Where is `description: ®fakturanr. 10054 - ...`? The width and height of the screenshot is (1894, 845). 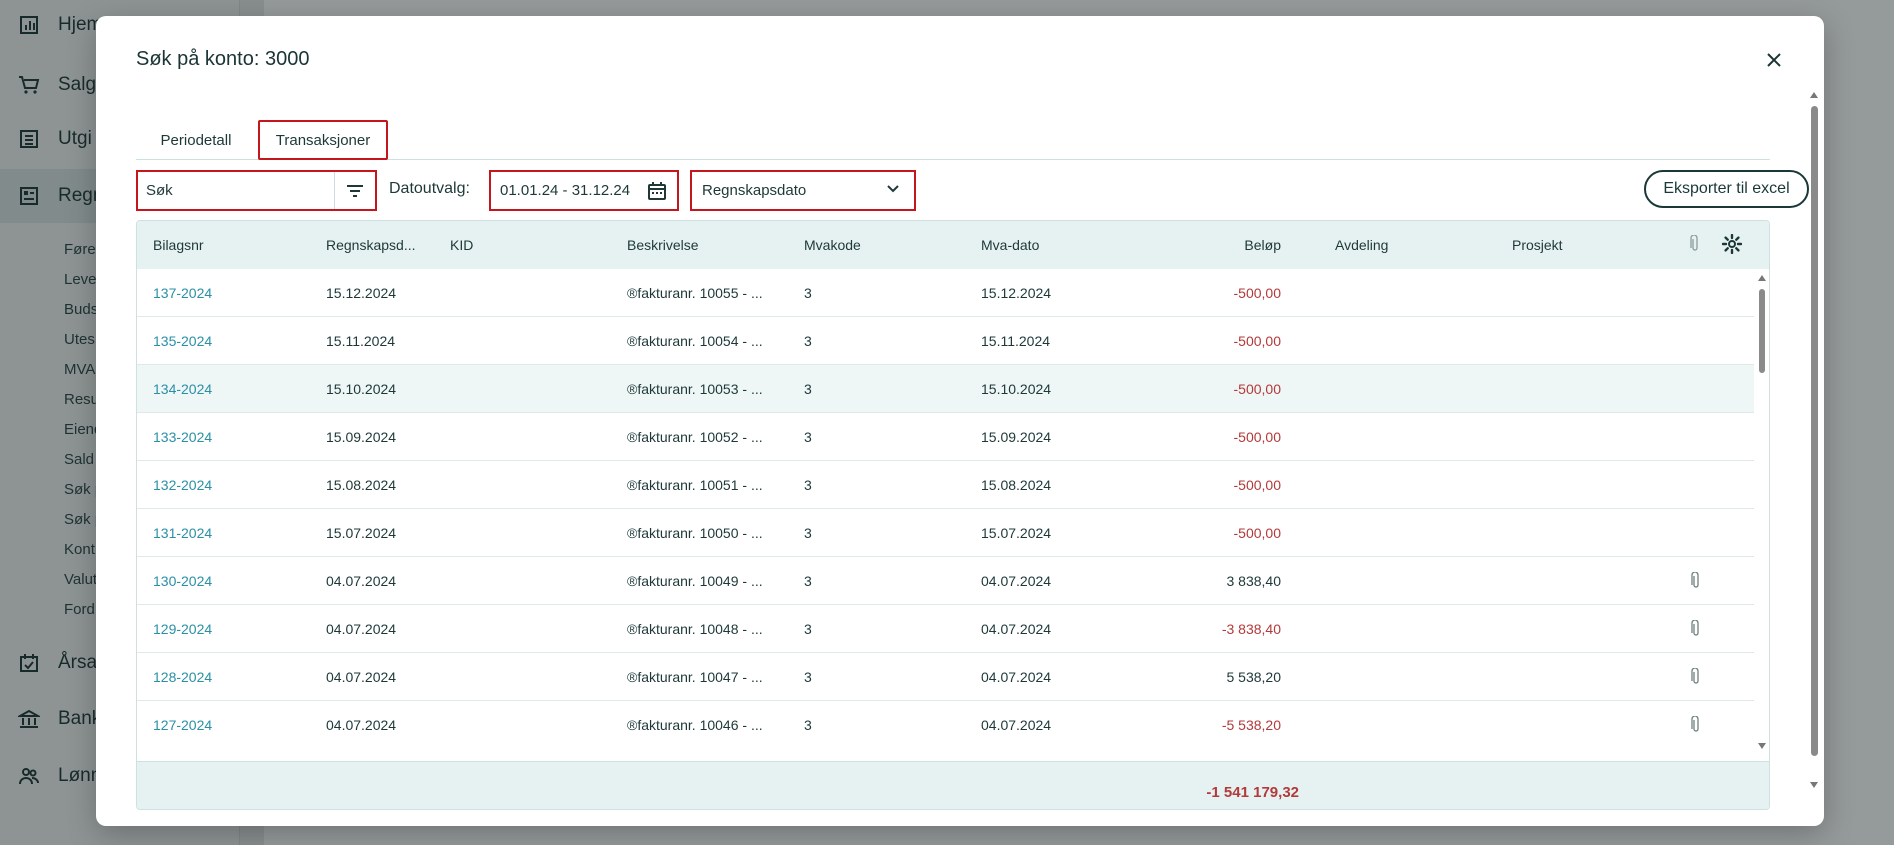 description: ®fakturanr. 10054 - ... is located at coordinates (695, 341).